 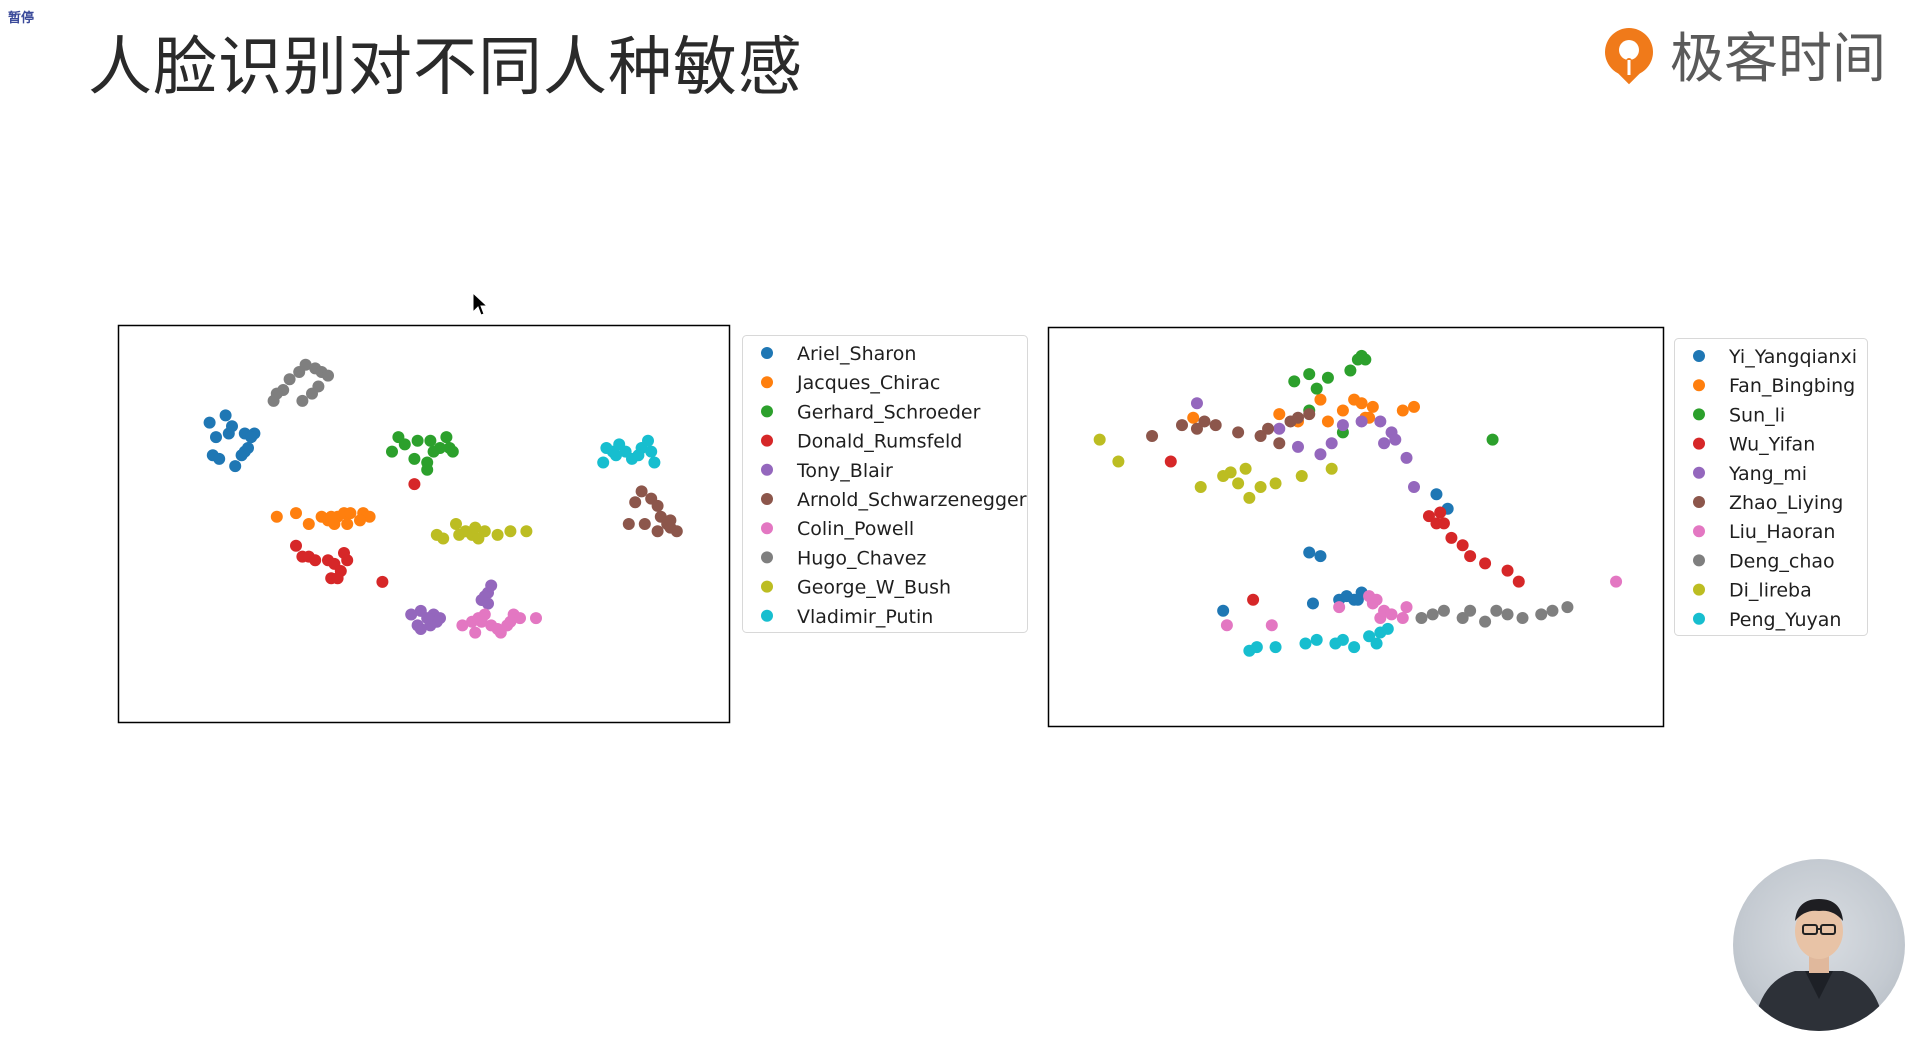 What do you see at coordinates (480, 304) in the screenshot?
I see `mouse-cursor-icon` at bounding box center [480, 304].